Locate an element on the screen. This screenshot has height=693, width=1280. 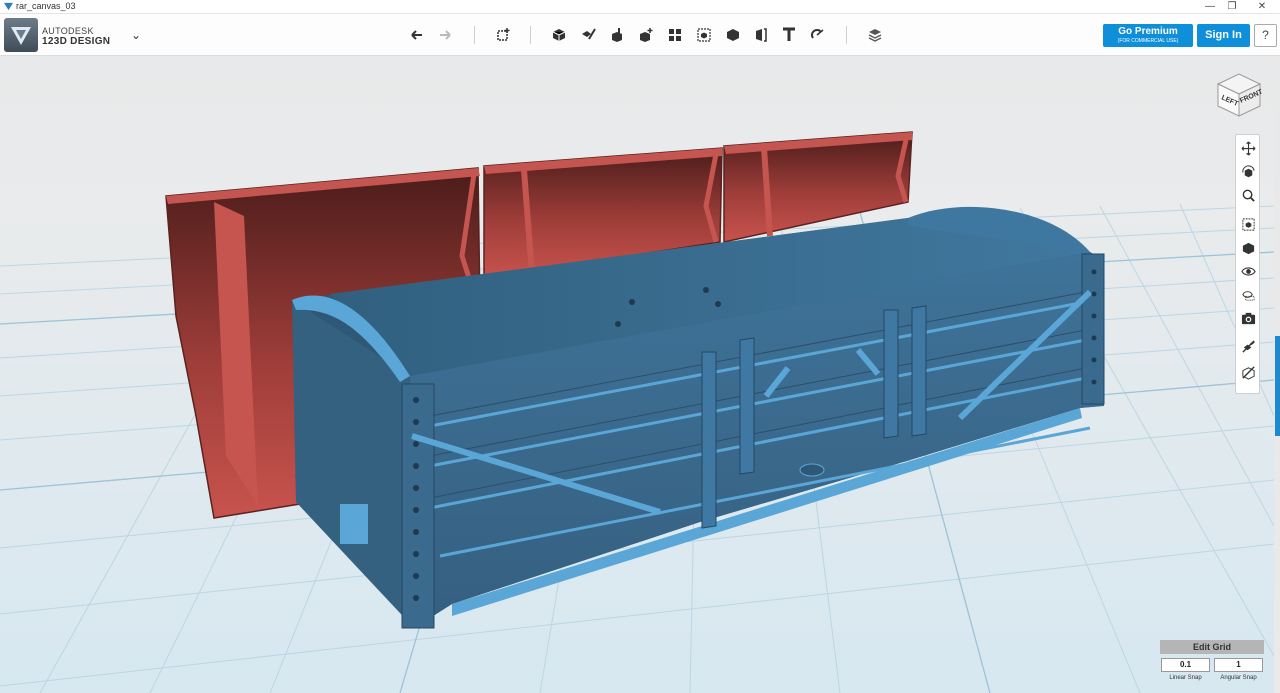
sign-in-button: Sign In is located at coordinates (1223, 35).